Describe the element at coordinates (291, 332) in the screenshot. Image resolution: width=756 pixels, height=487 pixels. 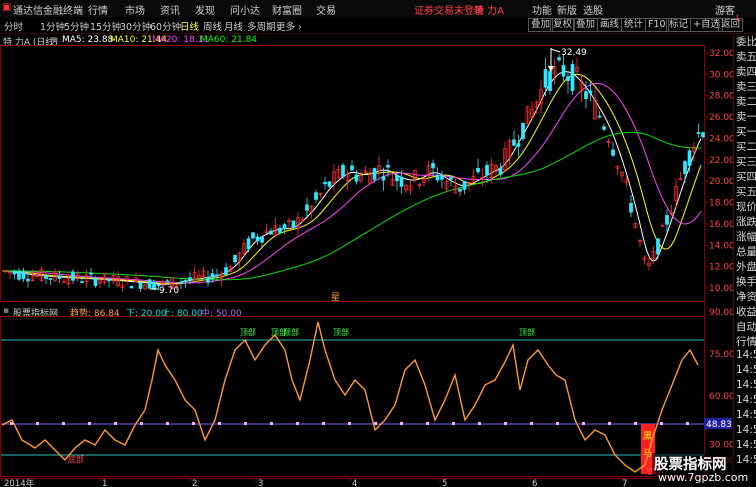
I see `top-label-3: 顶部` at that location.